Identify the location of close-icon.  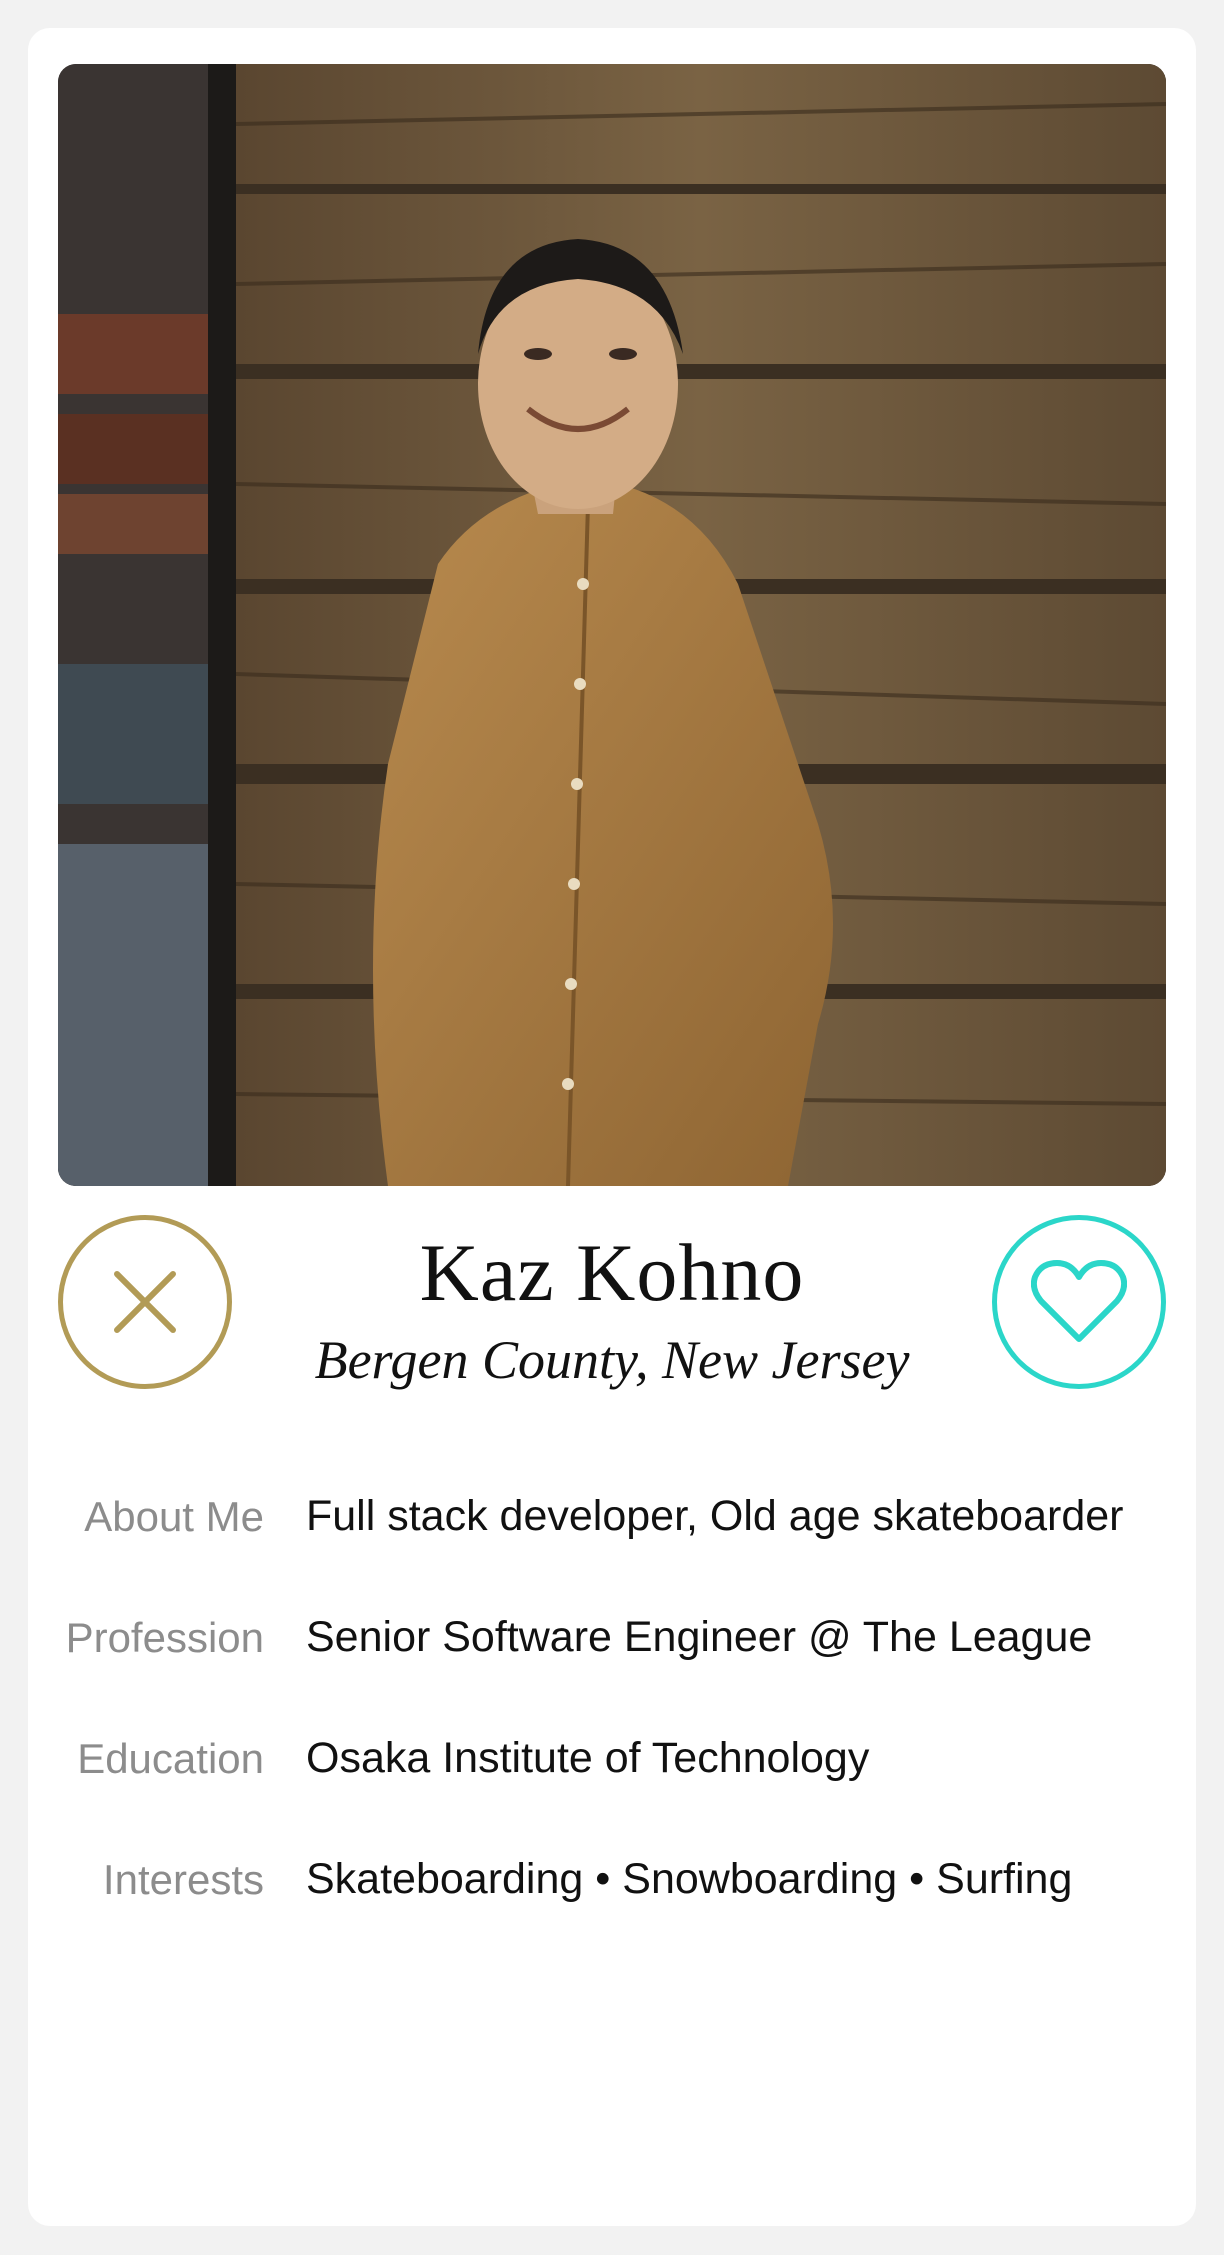
(145, 1302).